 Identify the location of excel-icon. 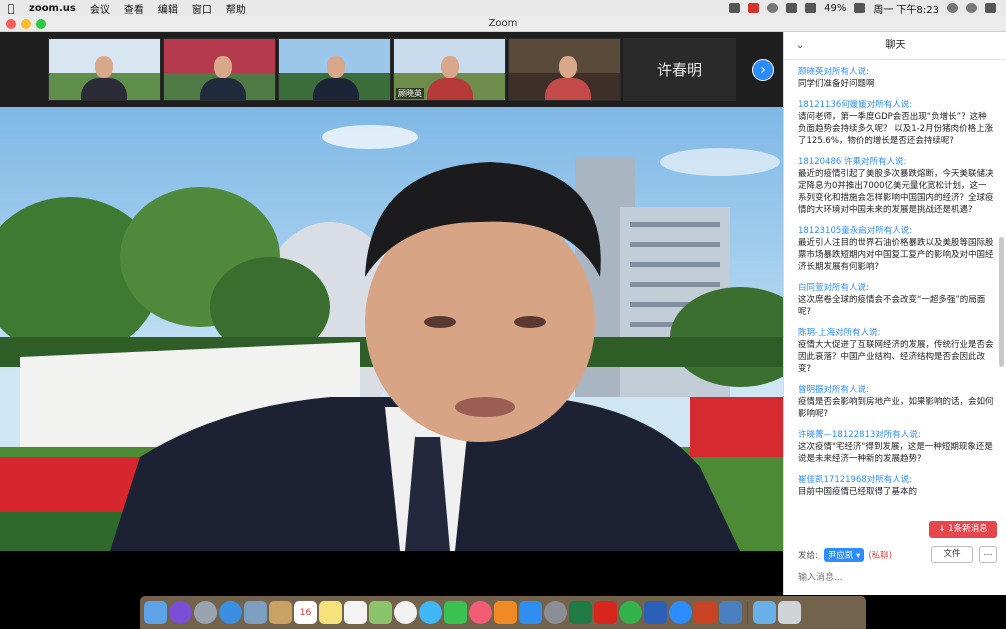
(580, 612).